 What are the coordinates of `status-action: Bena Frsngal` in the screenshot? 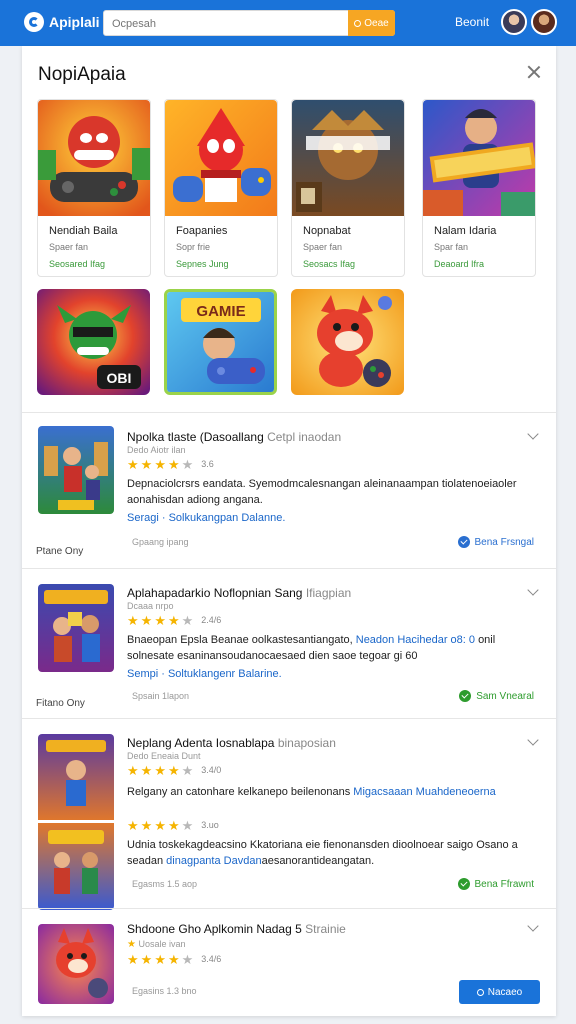 It's located at (495, 542).